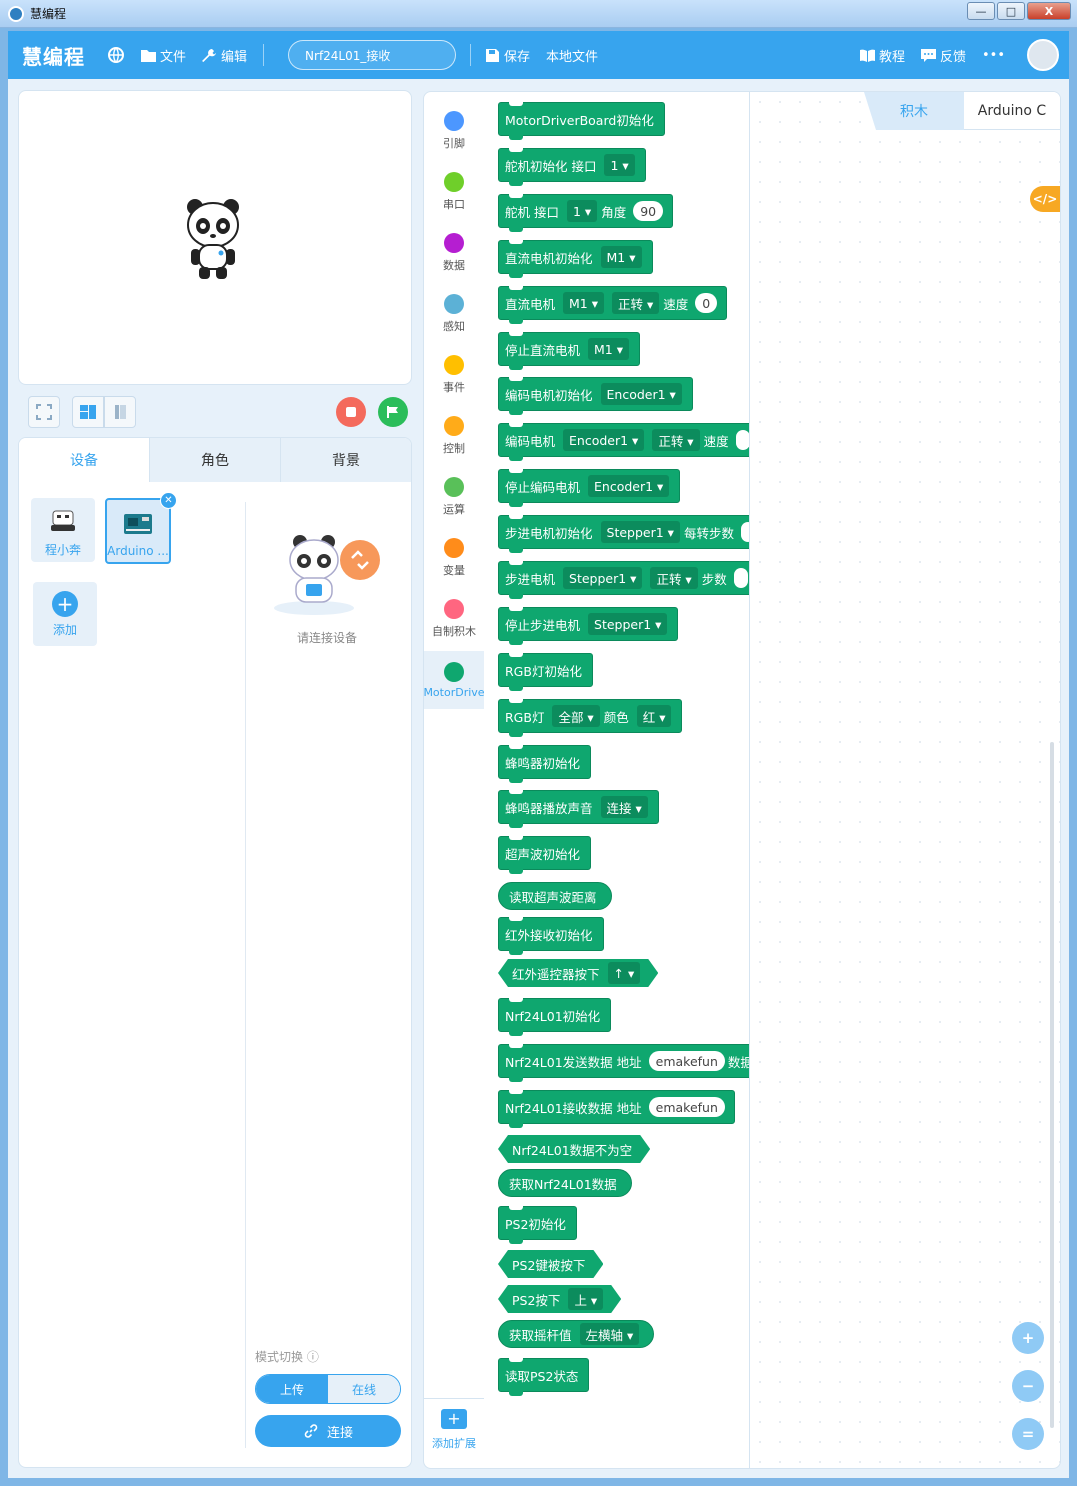 The height and width of the screenshot is (1486, 1077). Describe the element at coordinates (372, 55) in the screenshot. I see `project-name-input: Nrf24L01_接收` at that location.